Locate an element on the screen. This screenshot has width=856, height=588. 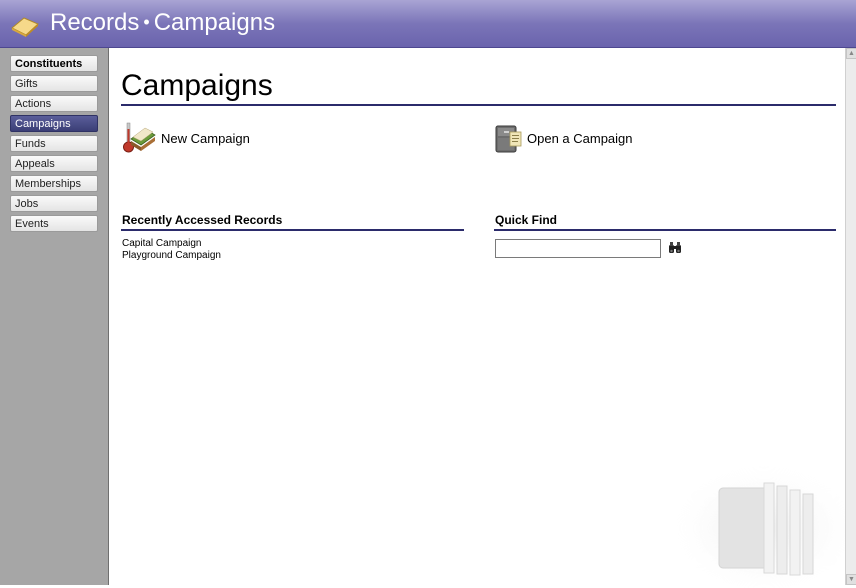
quick-find-input is located at coordinates (578, 248).